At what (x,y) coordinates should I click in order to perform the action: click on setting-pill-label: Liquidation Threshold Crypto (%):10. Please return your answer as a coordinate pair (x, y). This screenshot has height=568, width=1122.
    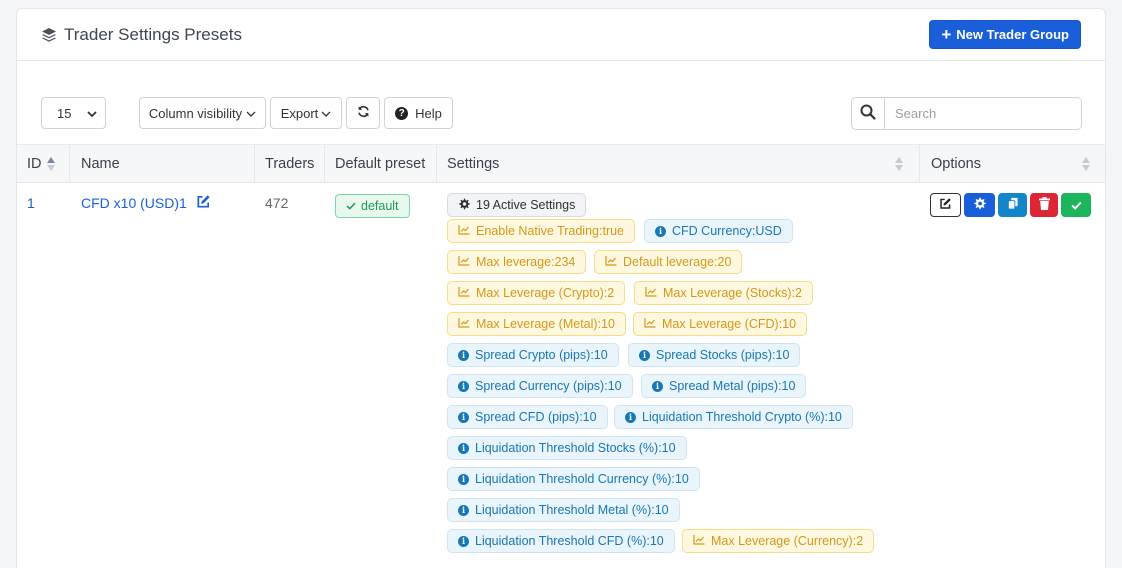
    Looking at the image, I should click on (742, 417).